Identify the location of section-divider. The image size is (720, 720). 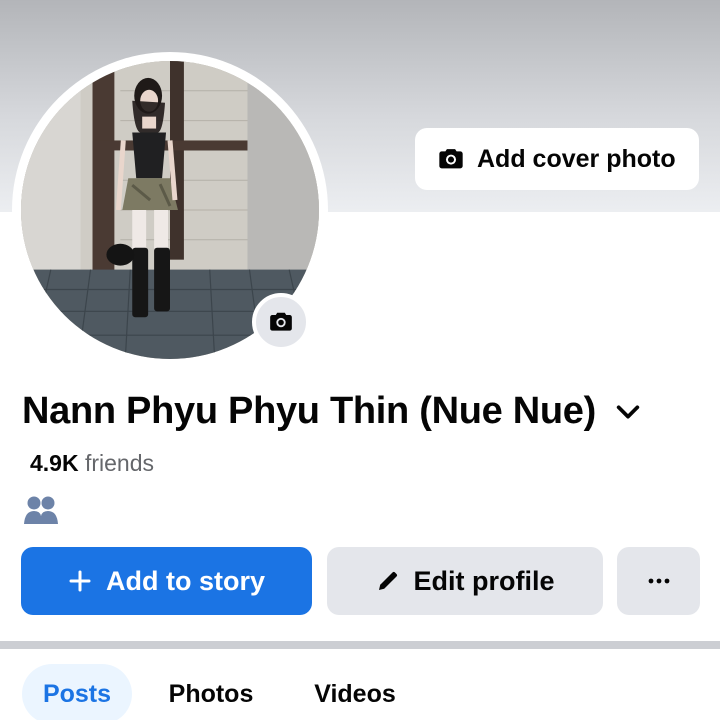
(360, 645).